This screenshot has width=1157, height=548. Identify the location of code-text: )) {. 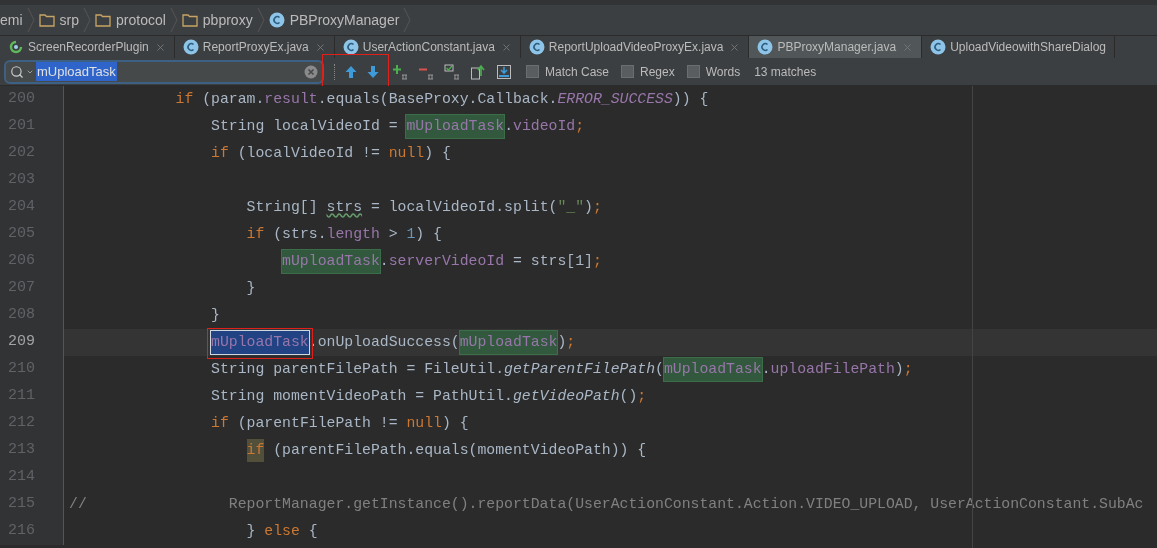
(690, 100).